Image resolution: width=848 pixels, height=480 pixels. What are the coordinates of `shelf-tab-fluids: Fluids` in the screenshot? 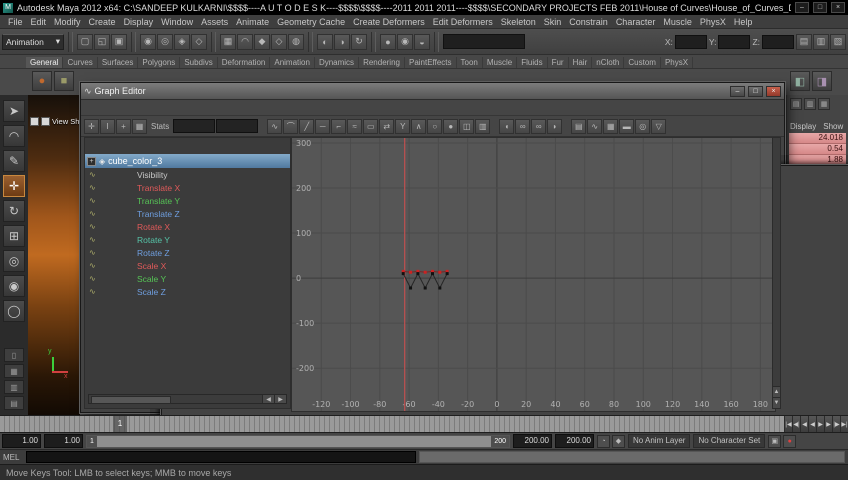 It's located at (532, 62).